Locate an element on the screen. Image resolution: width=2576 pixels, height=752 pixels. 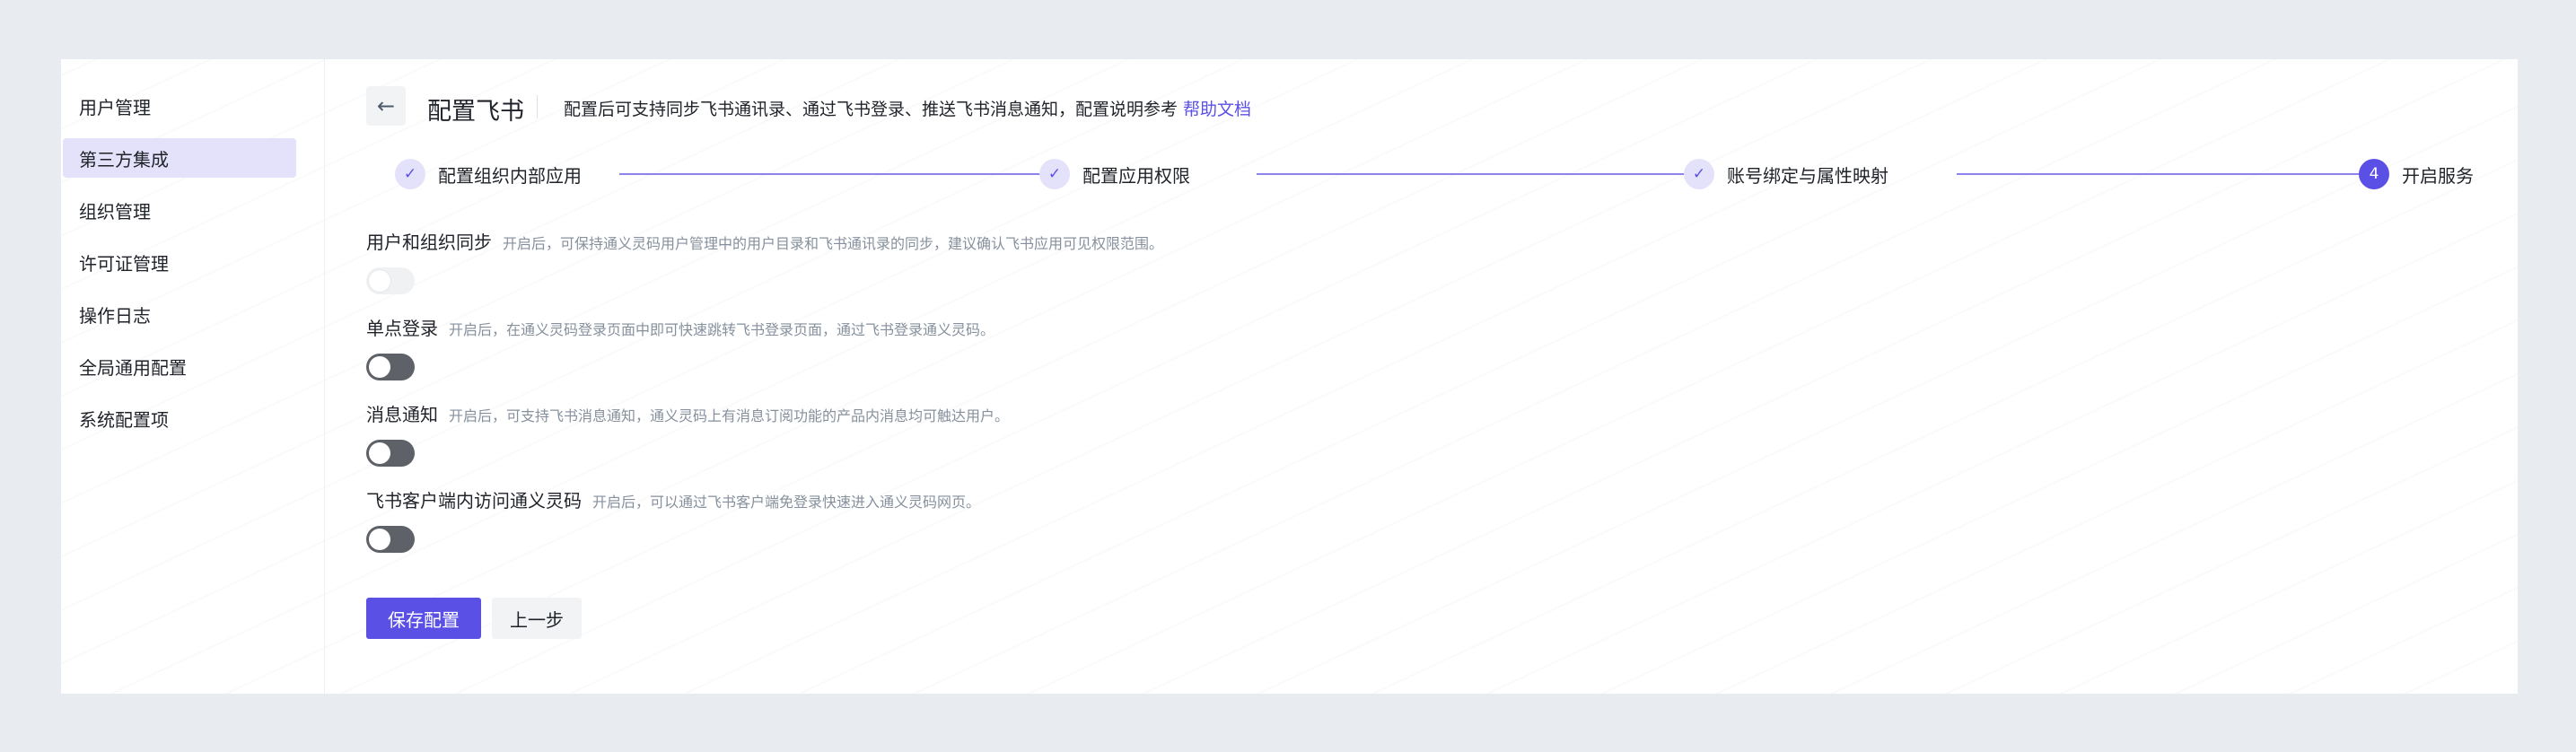
client-access-toggle is located at coordinates (390, 539).